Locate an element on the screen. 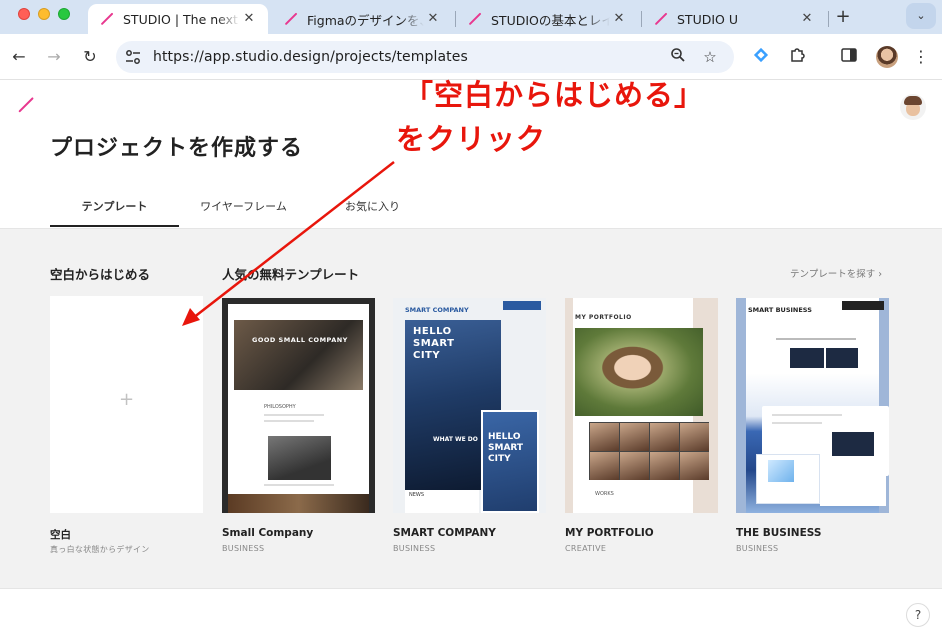  blank-section-title: 空白からはじめる is located at coordinates (100, 274).